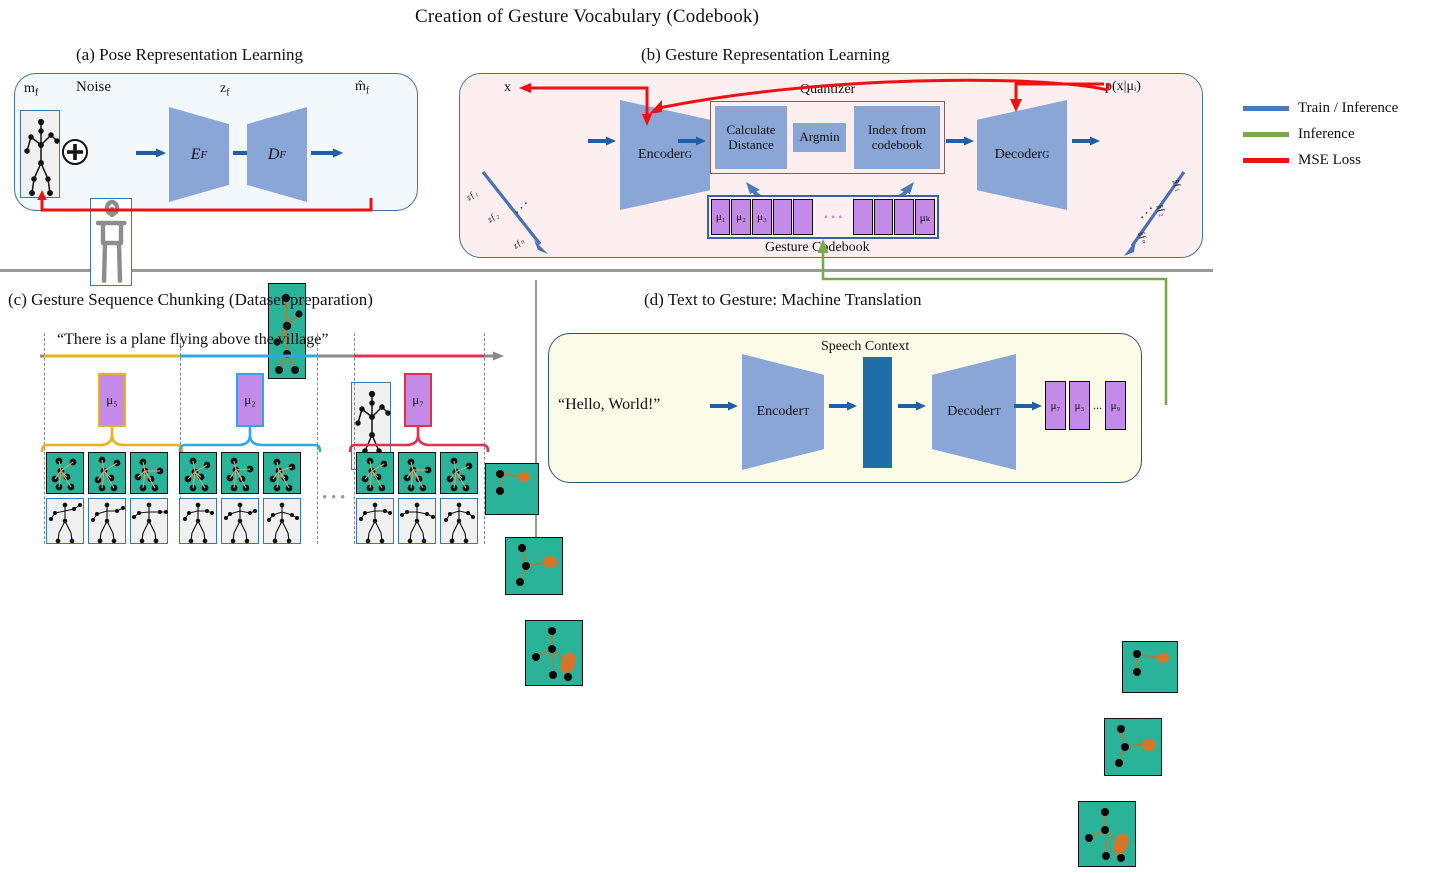 This screenshot has width=1430, height=873. I want to click on panel-b-decoder-sub: G, so click(1046, 155).